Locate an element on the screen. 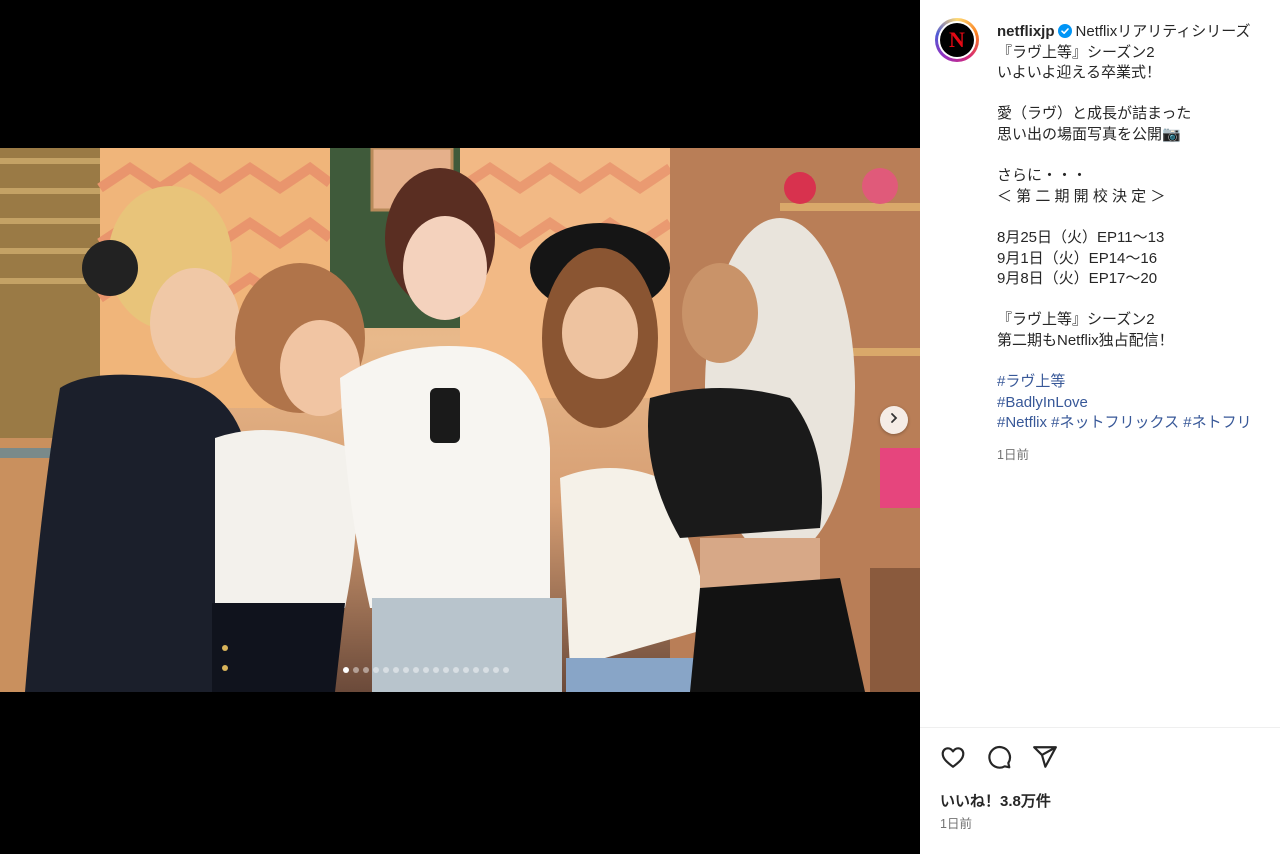 The image size is (1280, 854). caption-line: 思い出の場面写真を公開📷 is located at coordinates (1137, 135).